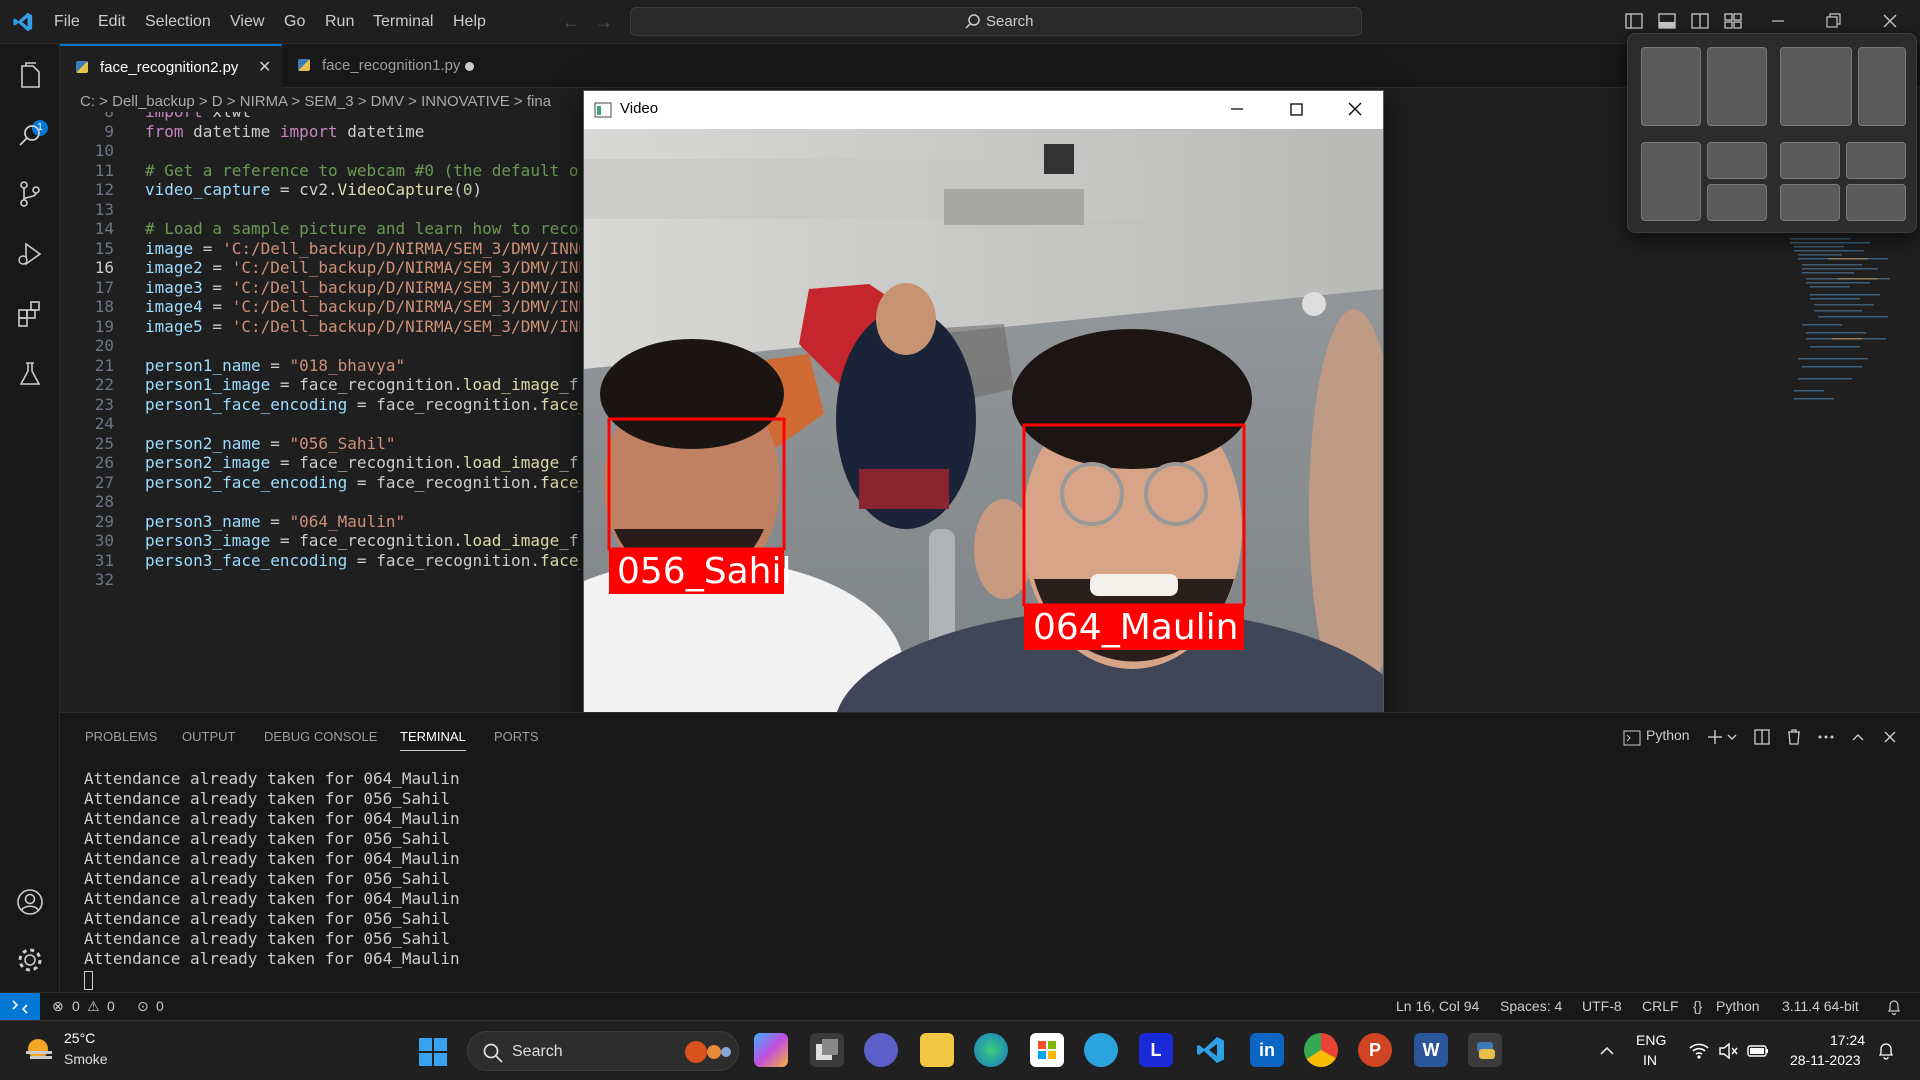 Image resolution: width=1920 pixels, height=1080 pixels. What do you see at coordinates (1296, 109) in the screenshot?
I see `window-maximize-icon` at bounding box center [1296, 109].